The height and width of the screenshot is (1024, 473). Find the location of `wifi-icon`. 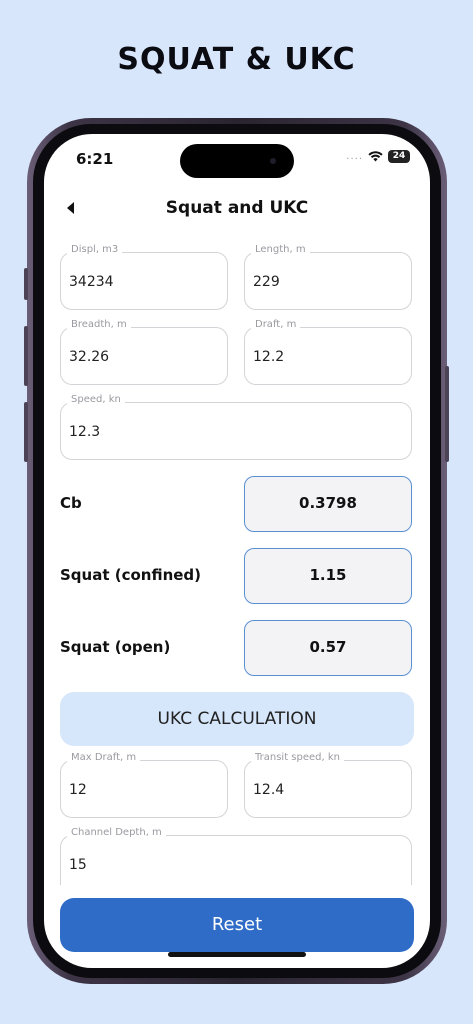

wifi-icon is located at coordinates (375, 156).